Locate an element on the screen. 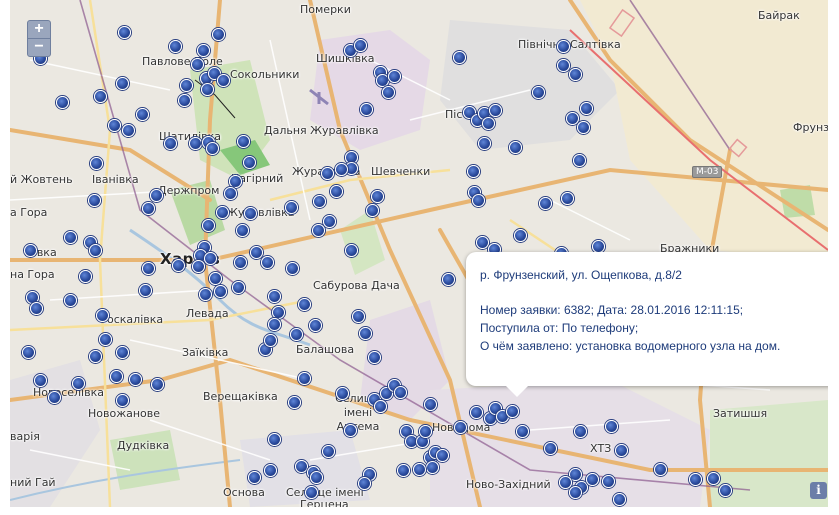 The image size is (839, 515). info-icon: i is located at coordinates (818, 490).